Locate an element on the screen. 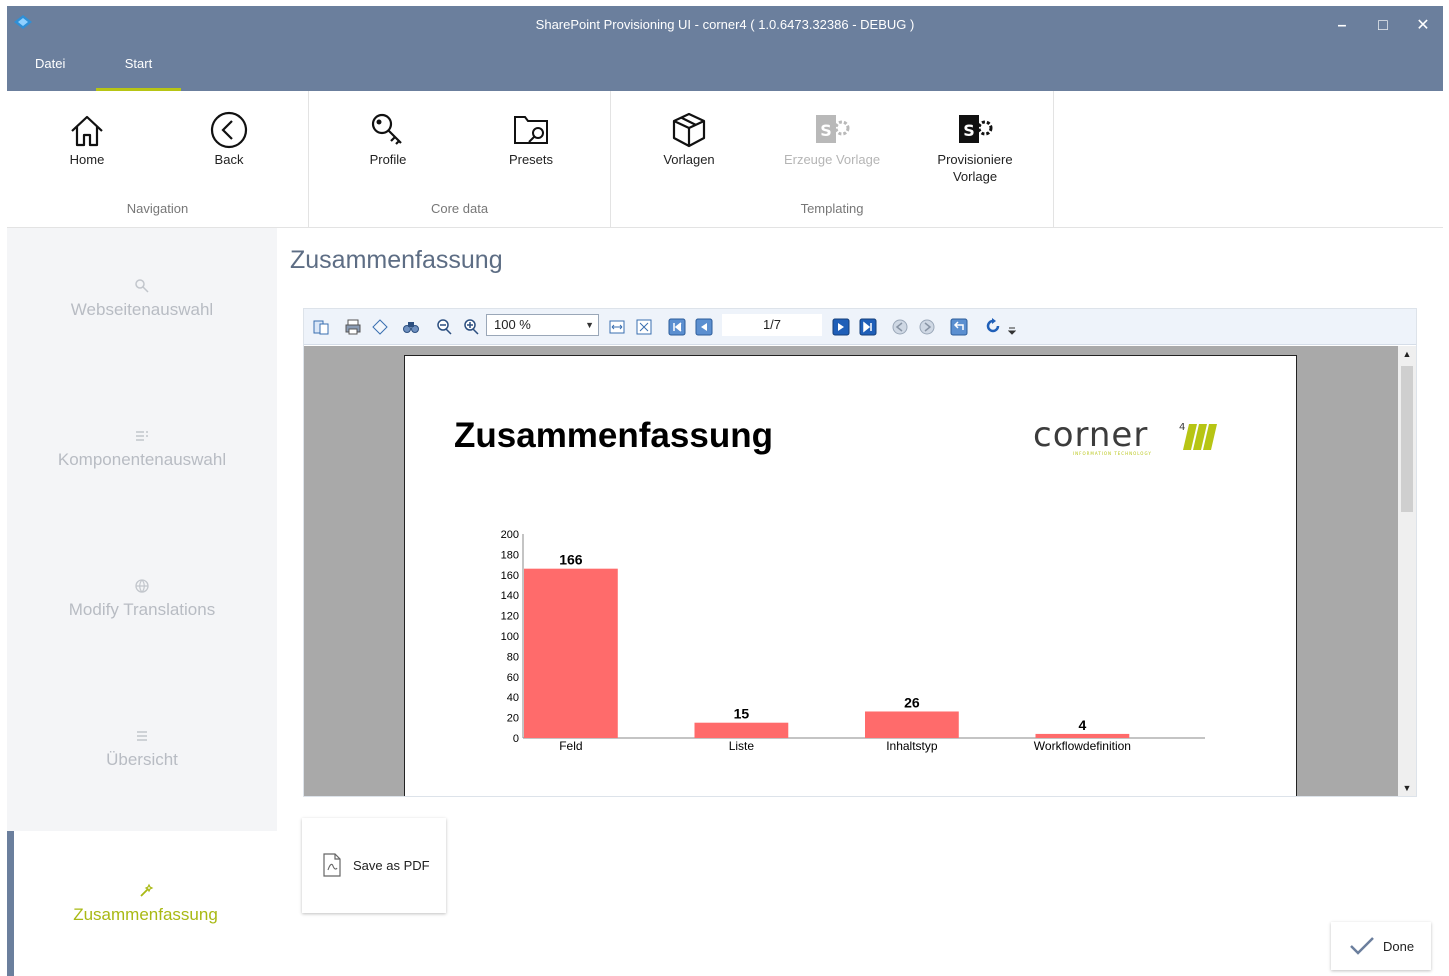  page-title: Zusammenfassung is located at coordinates (396, 260).